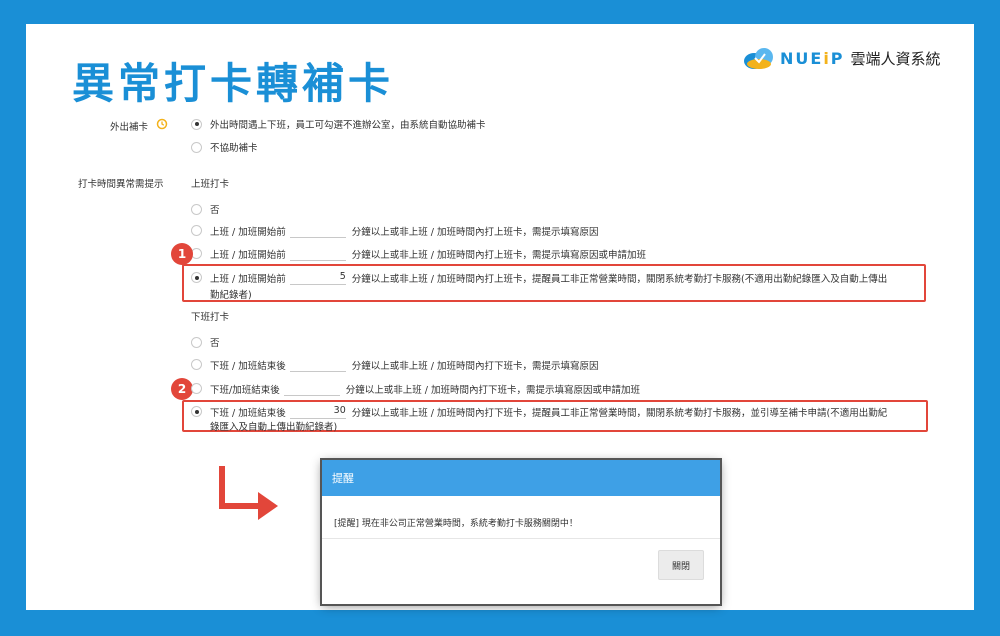 The height and width of the screenshot is (636, 1000). What do you see at coordinates (274, 427) in the screenshot?
I see `clock-out-opt3-wrap: 錄匯入及自動上傳出勤紀錄者)` at bounding box center [274, 427].